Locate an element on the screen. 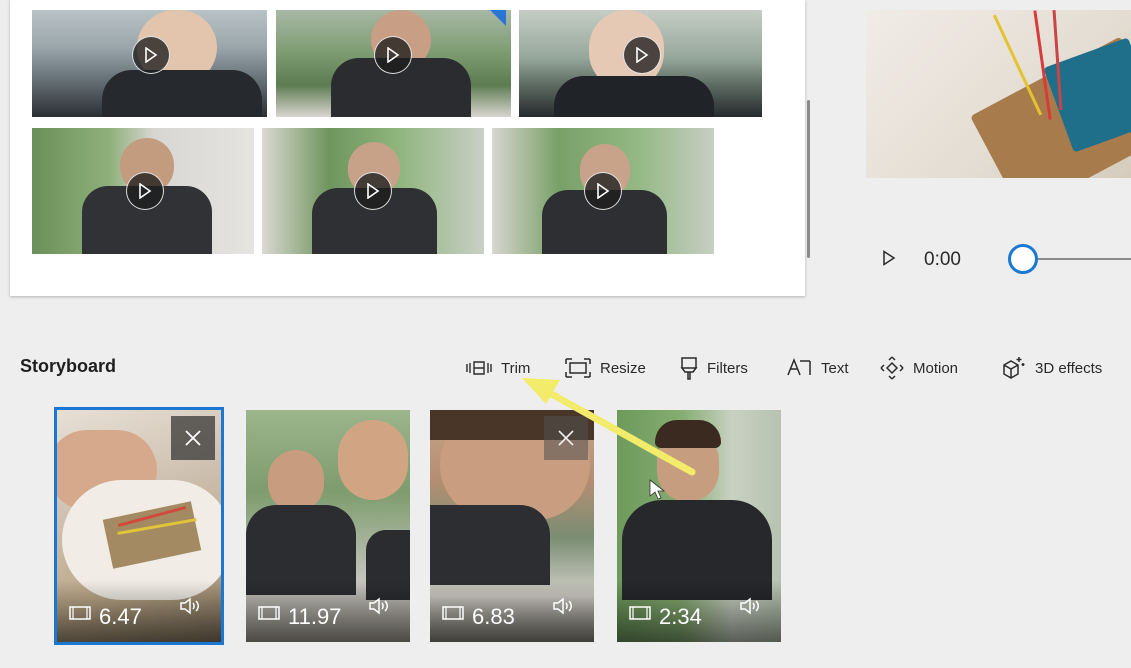 Image resolution: width=1131 pixels, height=668 pixels. clip-duration: 2:34 is located at coordinates (680, 616).